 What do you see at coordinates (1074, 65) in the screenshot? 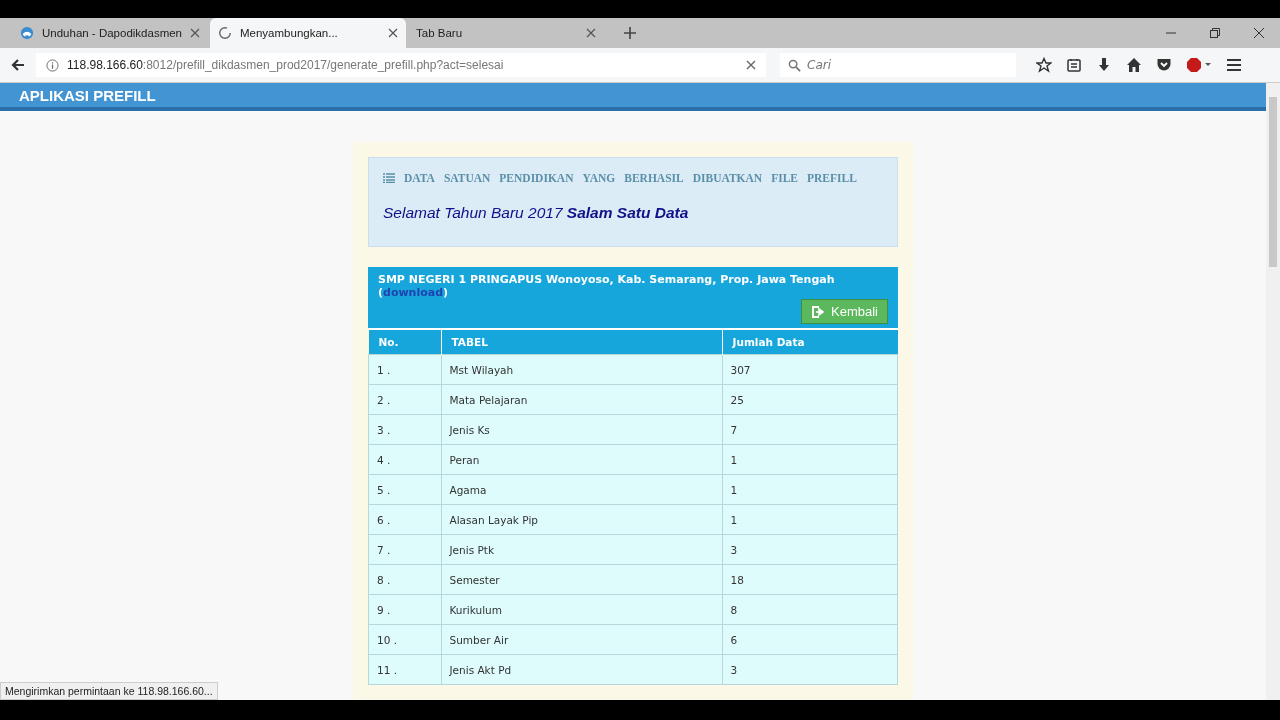
I see `reading-list-icon` at bounding box center [1074, 65].